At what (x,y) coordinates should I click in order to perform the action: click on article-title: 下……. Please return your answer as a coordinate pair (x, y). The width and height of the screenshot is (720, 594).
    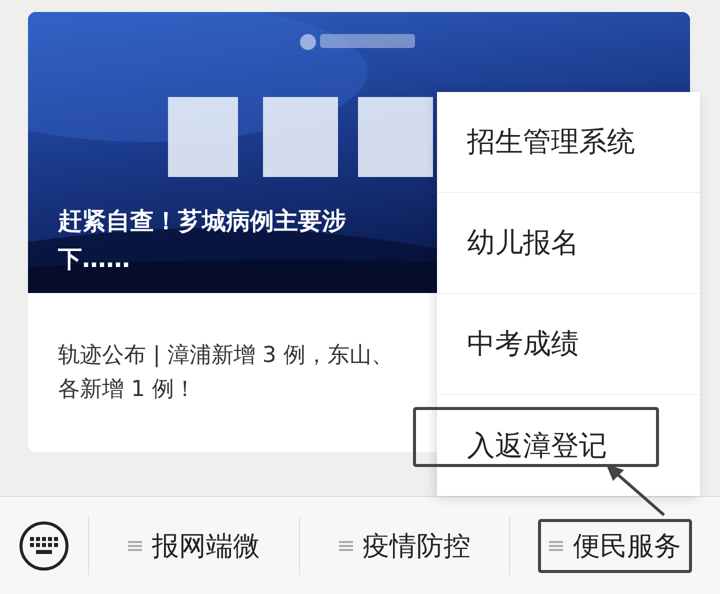
    Looking at the image, I should click on (94, 259).